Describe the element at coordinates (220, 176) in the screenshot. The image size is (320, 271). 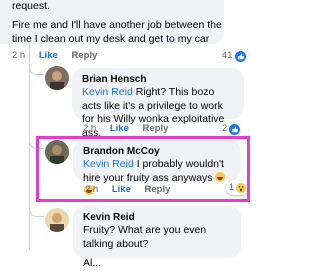
I see `laugh-emoji-icon` at that location.